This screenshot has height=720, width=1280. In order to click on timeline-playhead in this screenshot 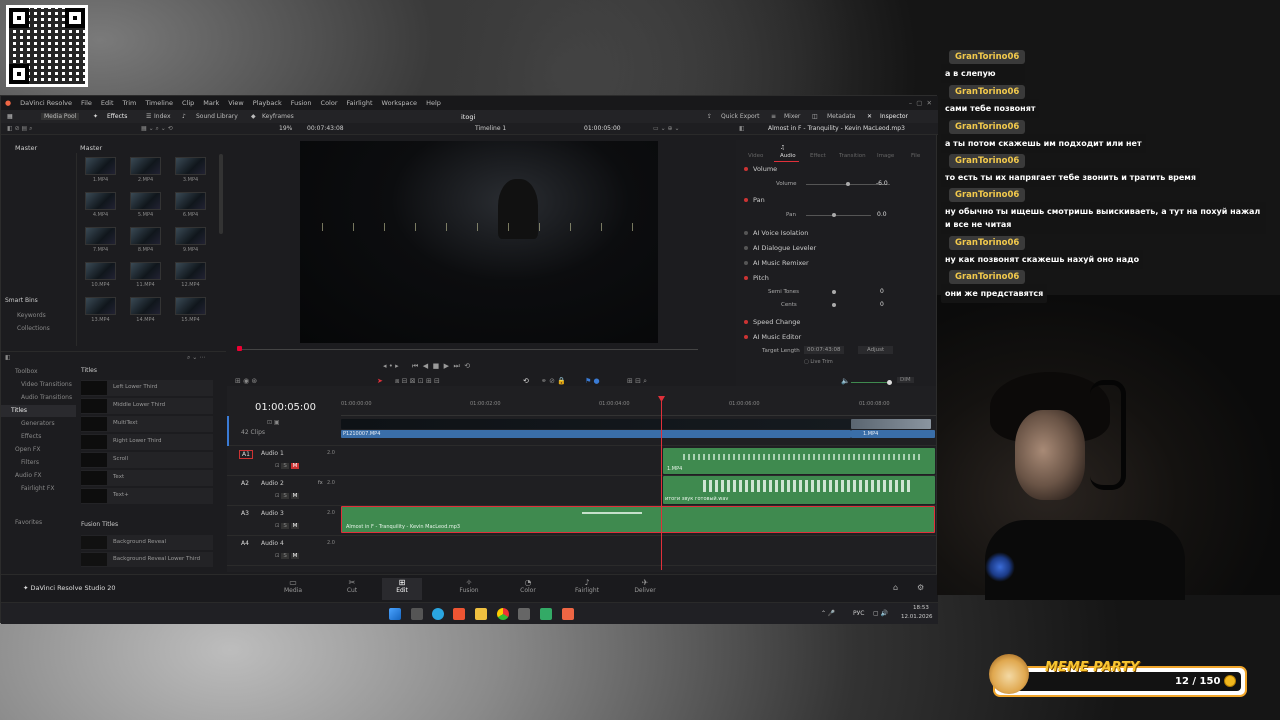, I will do `click(661, 484)`.